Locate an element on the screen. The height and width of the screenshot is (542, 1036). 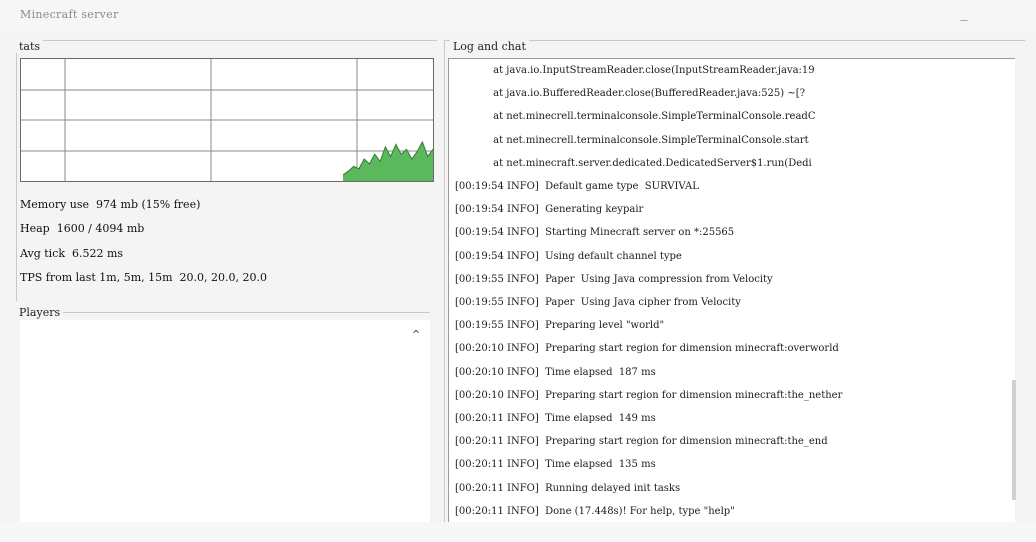
log-line: [00:19:54 INFO] Generating keypair is located at coordinates (549, 210).